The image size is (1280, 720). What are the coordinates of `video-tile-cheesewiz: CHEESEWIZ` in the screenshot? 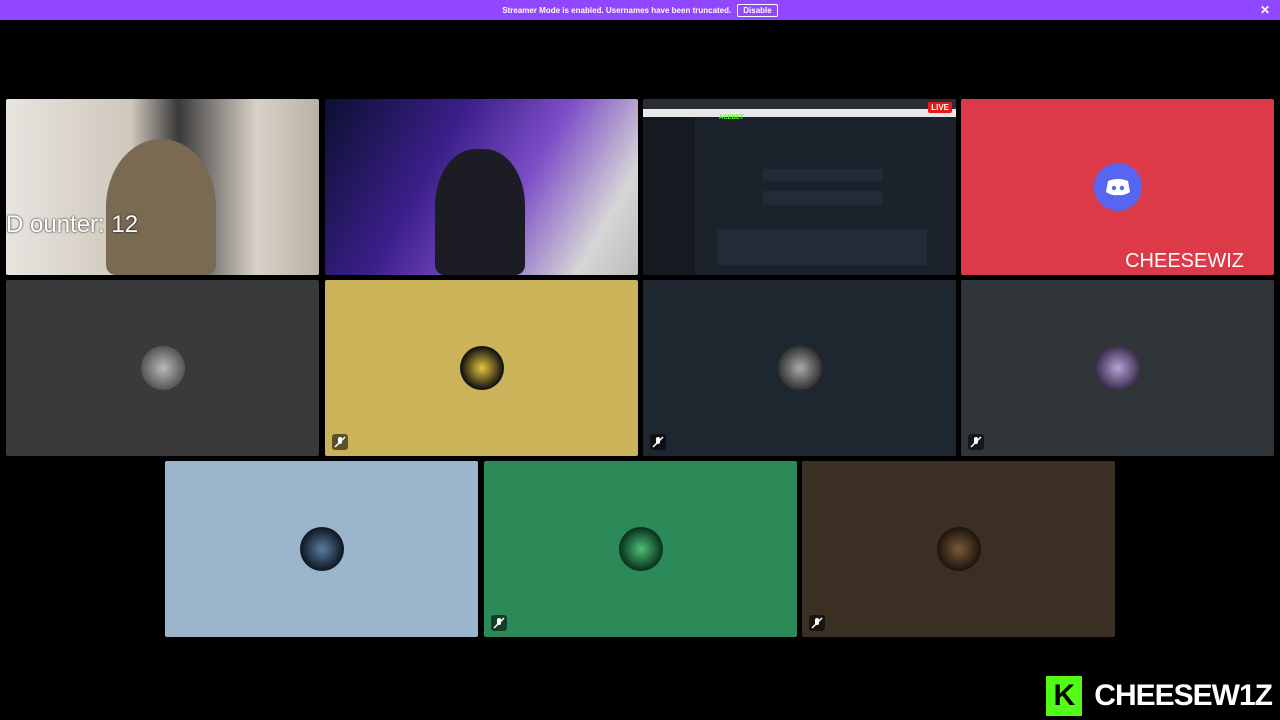 It's located at (1117, 187).